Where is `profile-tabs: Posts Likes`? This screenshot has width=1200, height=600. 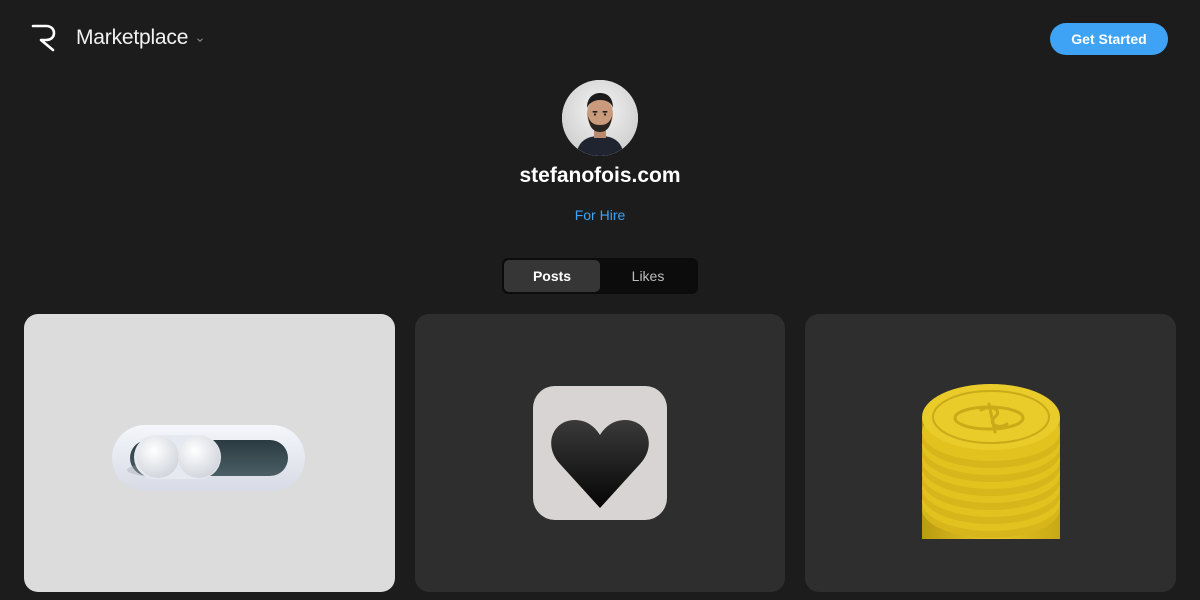
profile-tabs: Posts Likes is located at coordinates (600, 276).